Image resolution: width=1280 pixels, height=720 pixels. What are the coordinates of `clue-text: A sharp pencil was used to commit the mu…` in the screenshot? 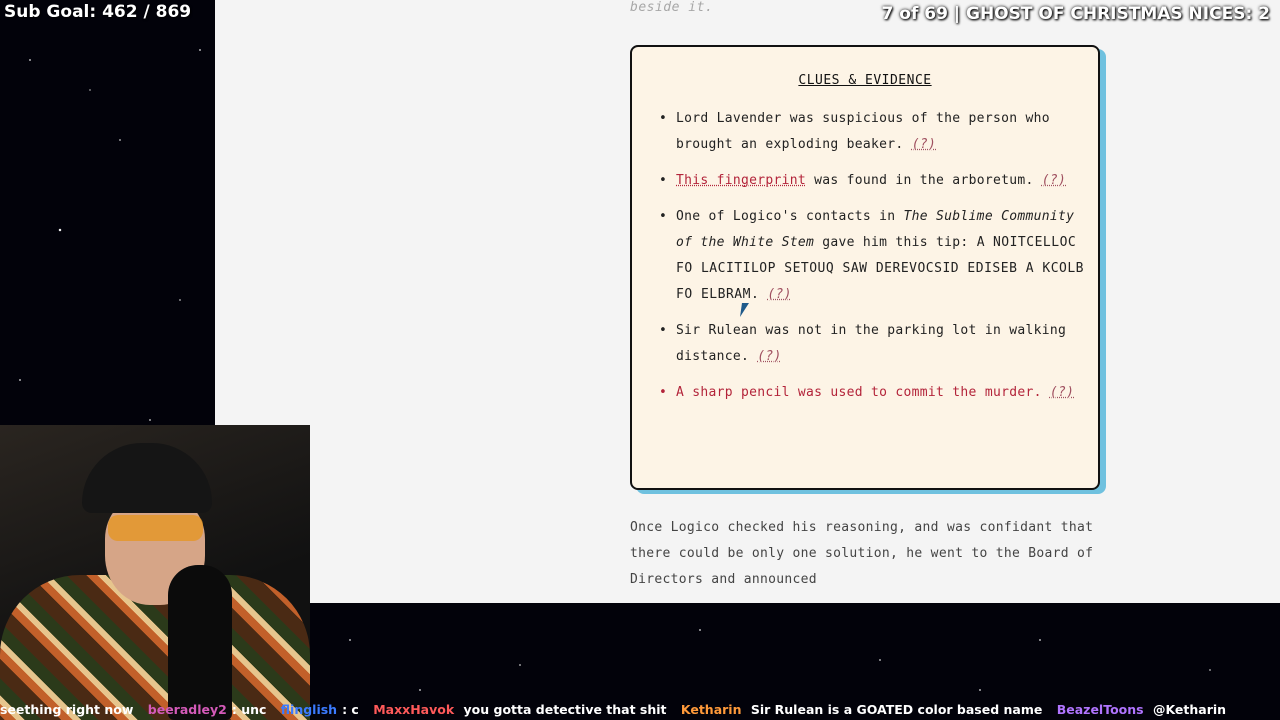 It's located at (859, 392).